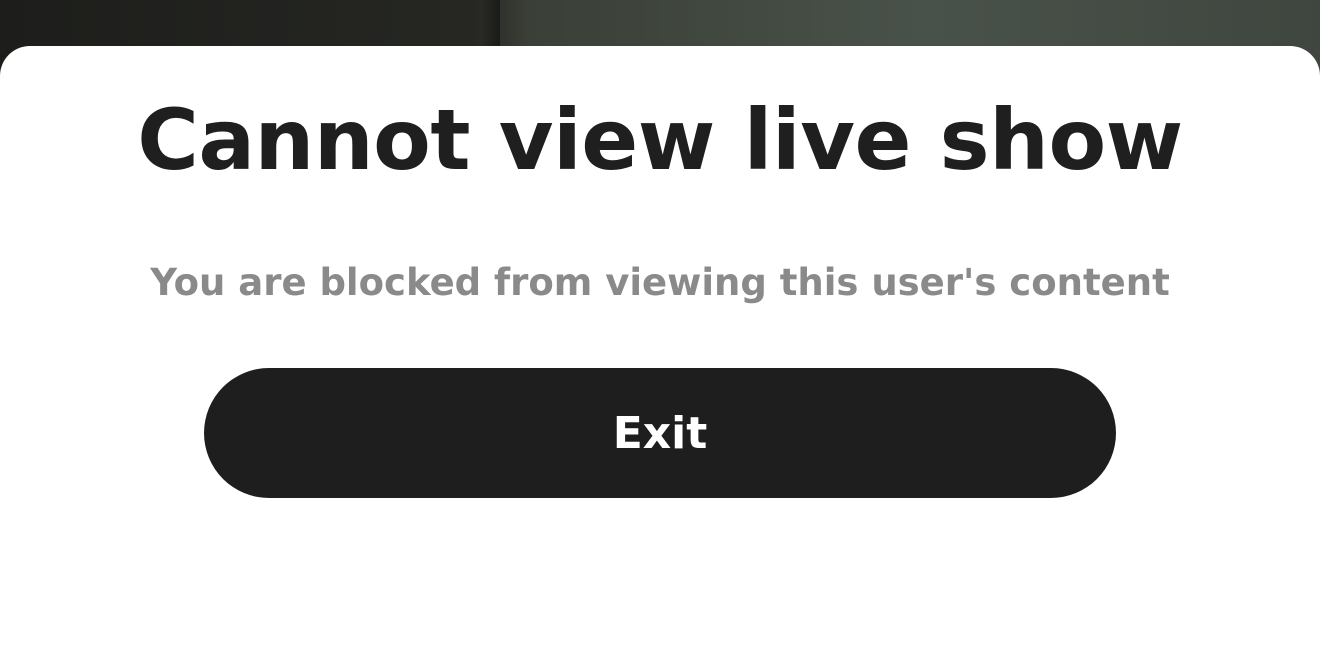  Describe the element at coordinates (660, 140) in the screenshot. I see `dialog-title: Cannot view live show` at that location.